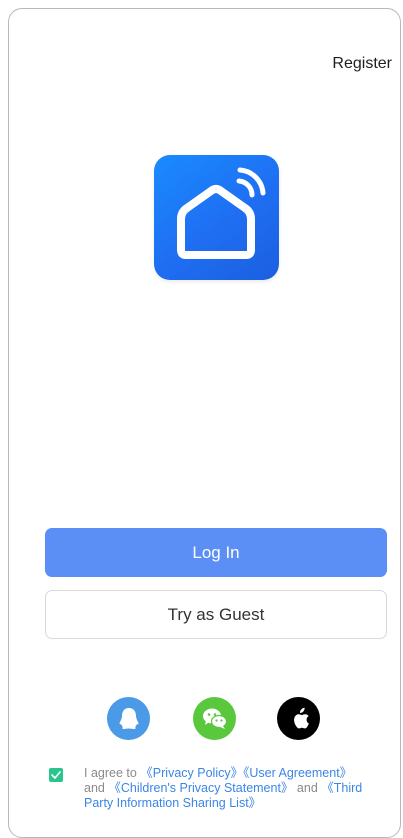 This screenshot has width=403, height=838. I want to click on wechat-login-button, so click(214, 718).